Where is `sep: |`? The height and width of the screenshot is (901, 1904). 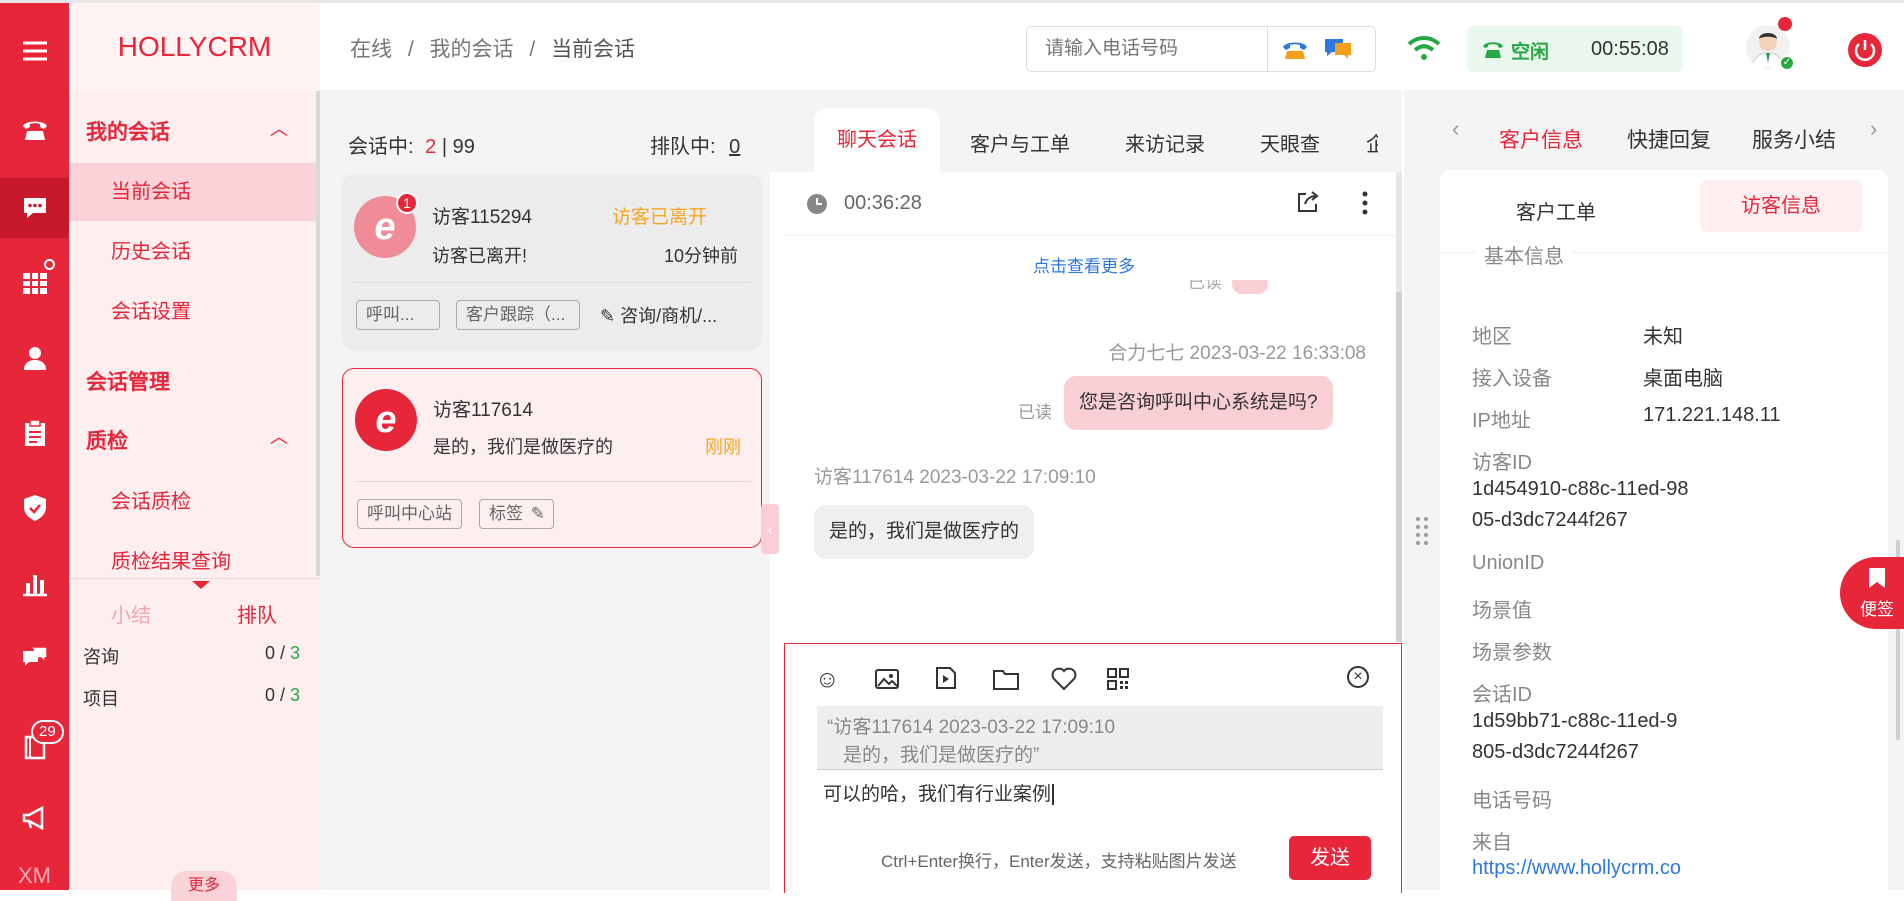
sep: | is located at coordinates (444, 147).